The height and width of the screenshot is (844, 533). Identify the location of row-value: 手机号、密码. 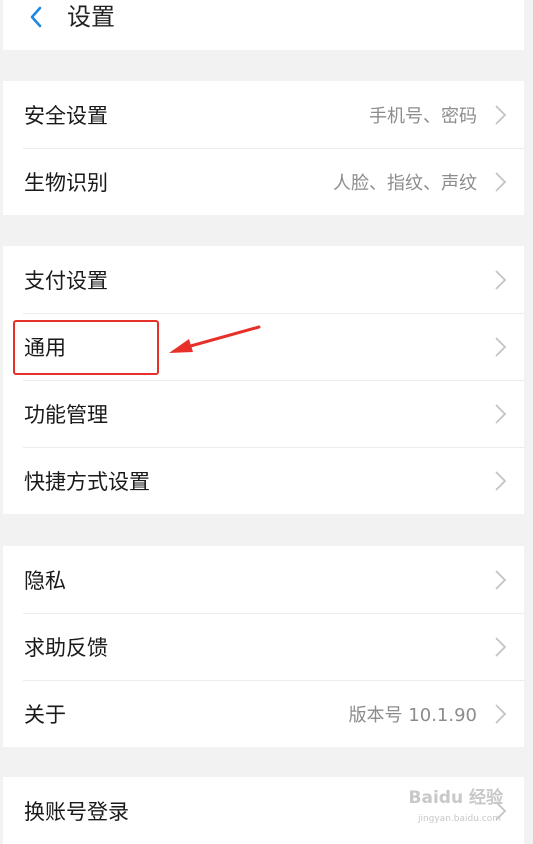
(423, 116).